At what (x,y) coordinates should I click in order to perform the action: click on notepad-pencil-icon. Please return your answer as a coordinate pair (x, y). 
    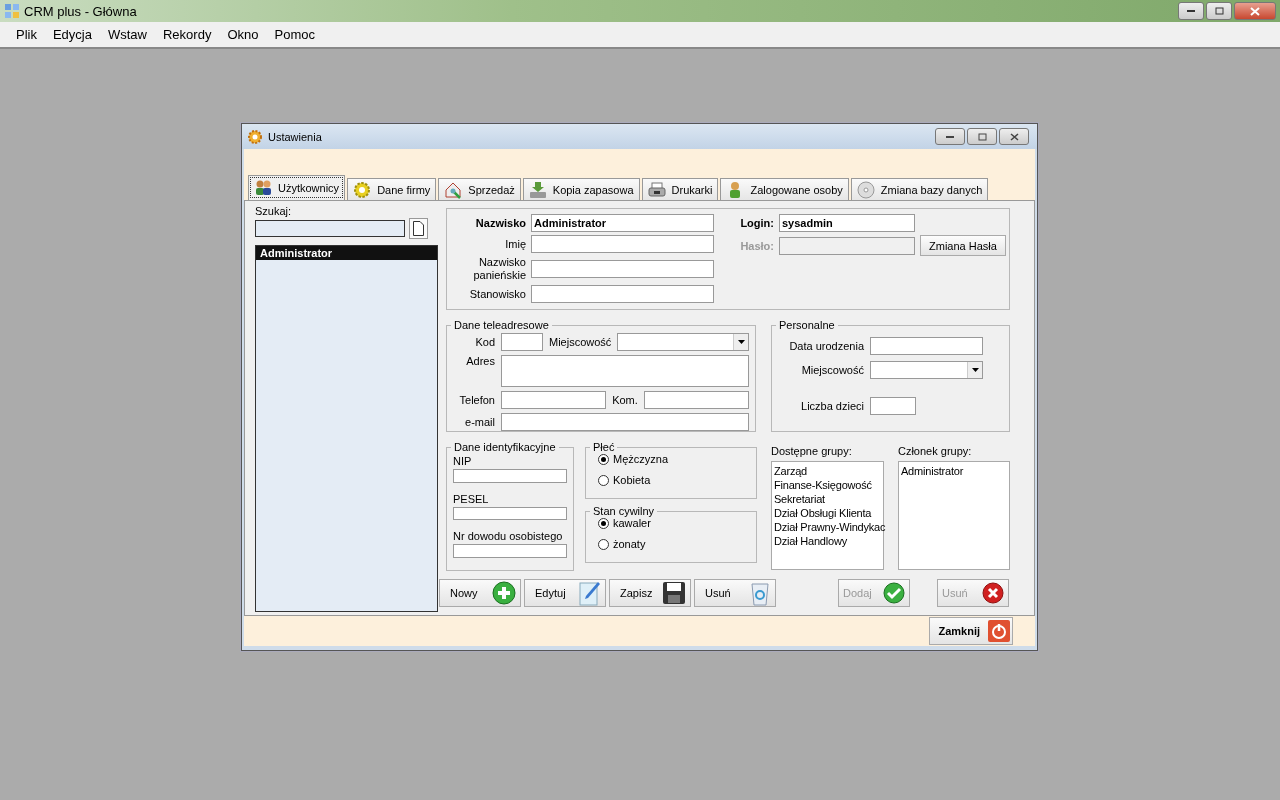
    Looking at the image, I should click on (590, 593).